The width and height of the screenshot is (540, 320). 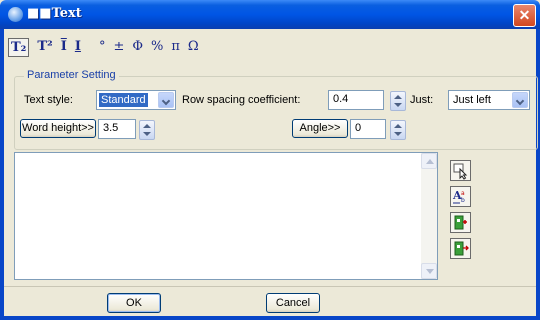 What do you see at coordinates (157, 47) in the screenshot?
I see `percent-button: %` at bounding box center [157, 47].